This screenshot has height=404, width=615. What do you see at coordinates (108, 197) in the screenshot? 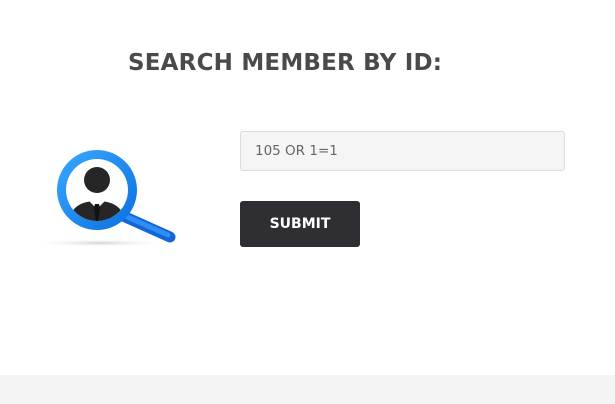
I see `member-search-icon` at bounding box center [108, 197].